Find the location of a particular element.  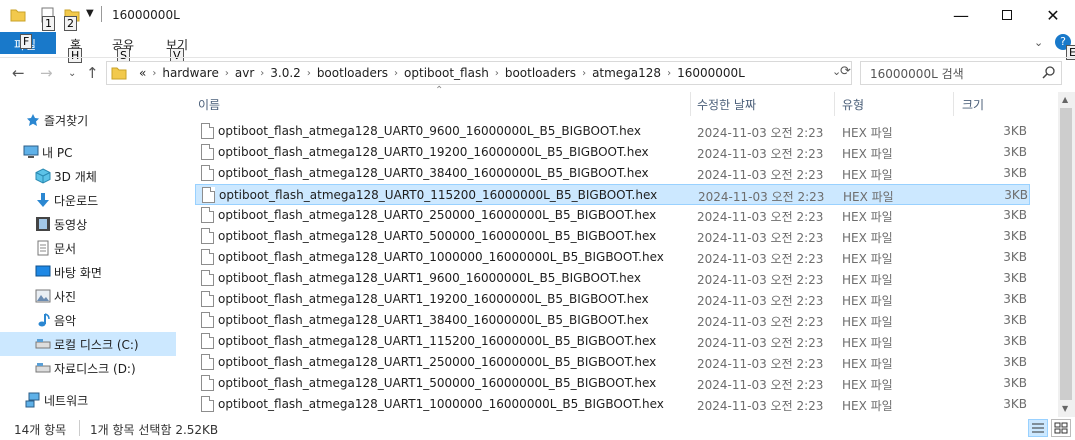

nav-item: 사진 is located at coordinates (88, 296).